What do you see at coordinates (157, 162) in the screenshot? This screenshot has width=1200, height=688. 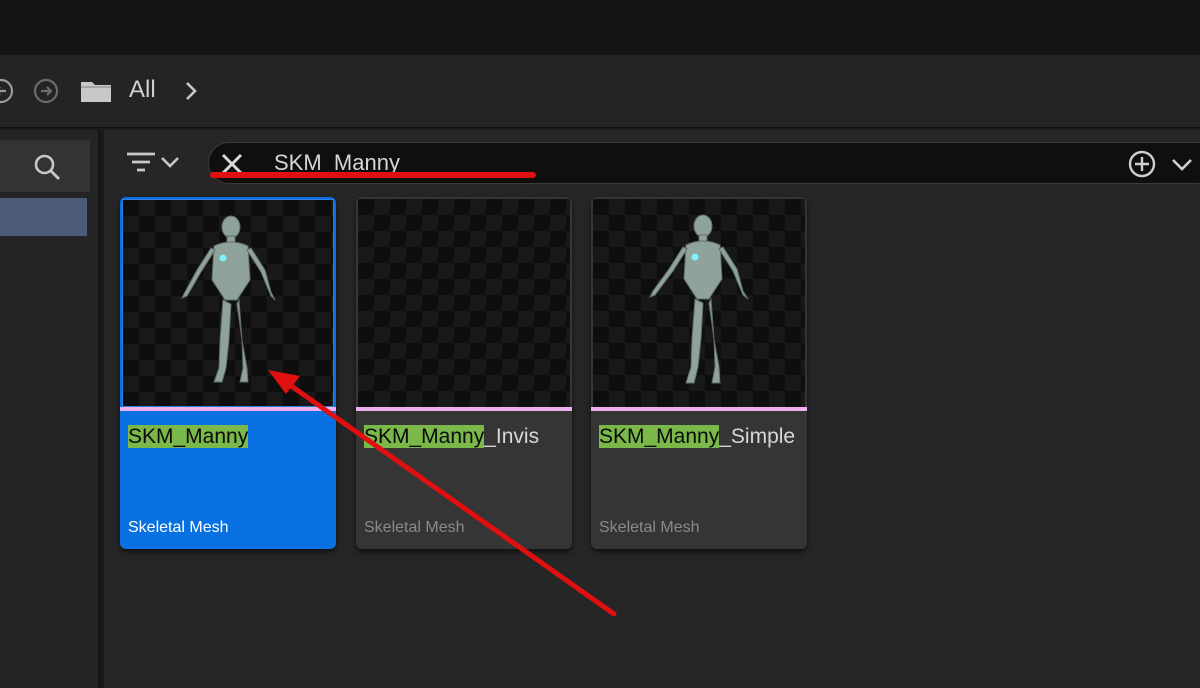 I see `filter-button` at bounding box center [157, 162].